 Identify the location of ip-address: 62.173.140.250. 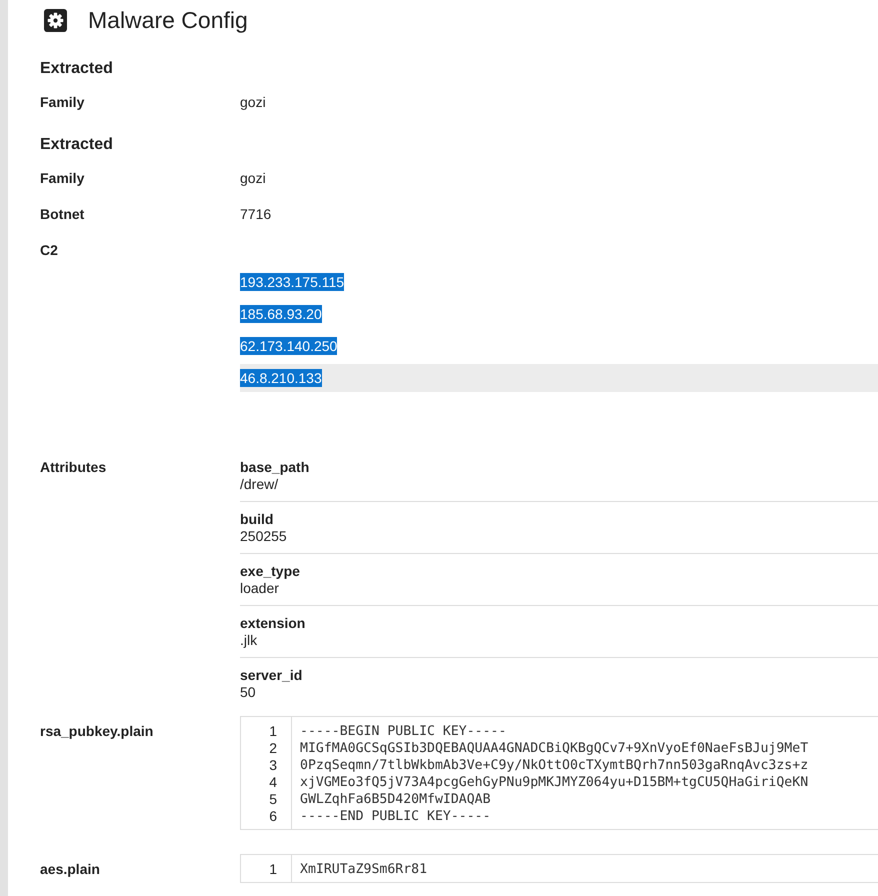
(289, 346).